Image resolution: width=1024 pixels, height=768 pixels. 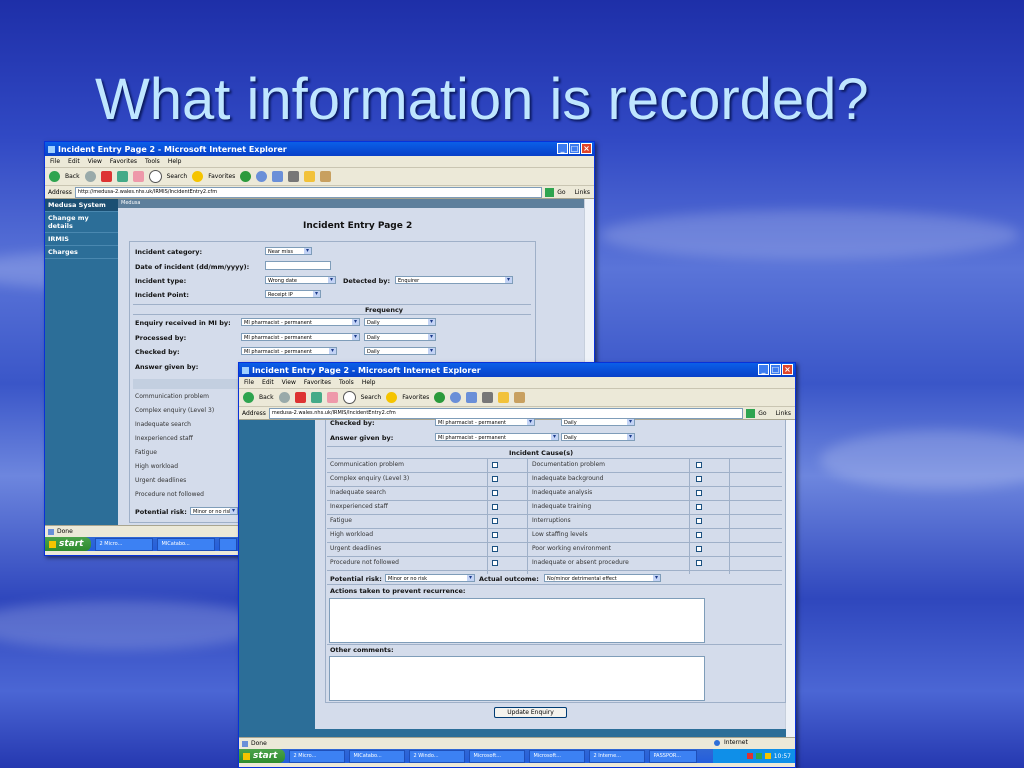 I want to click on enquiry-received-frequency: Daily, so click(x=400, y=322).